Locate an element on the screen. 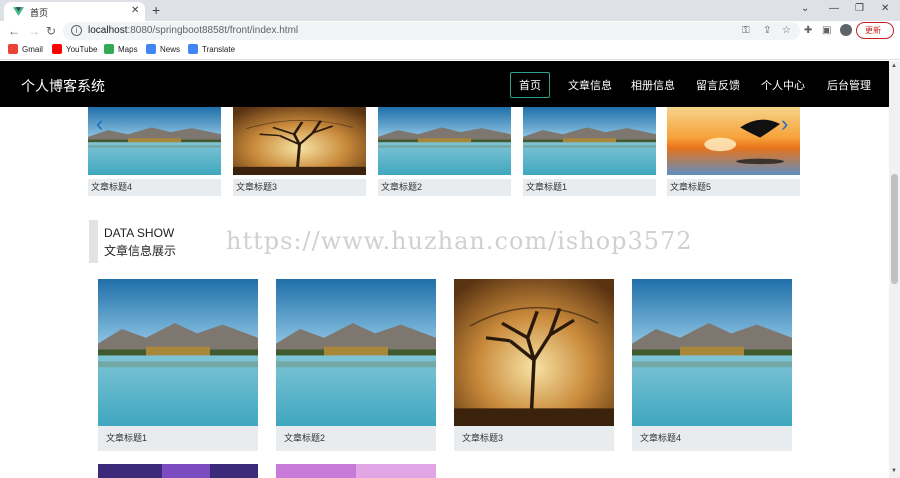 This screenshot has width=900, height=478. url-path: :8080/springboot8858t/front/index.html is located at coordinates (213, 30).